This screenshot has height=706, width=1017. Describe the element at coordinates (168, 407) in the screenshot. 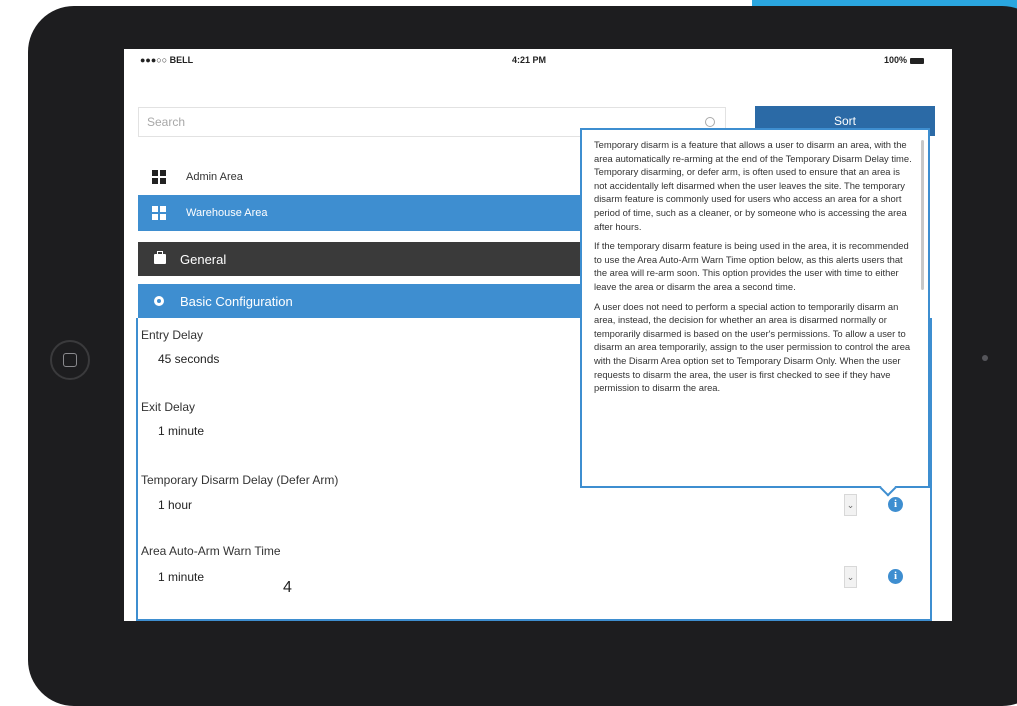

I see `exit-delay-label: Exit Delay` at that location.